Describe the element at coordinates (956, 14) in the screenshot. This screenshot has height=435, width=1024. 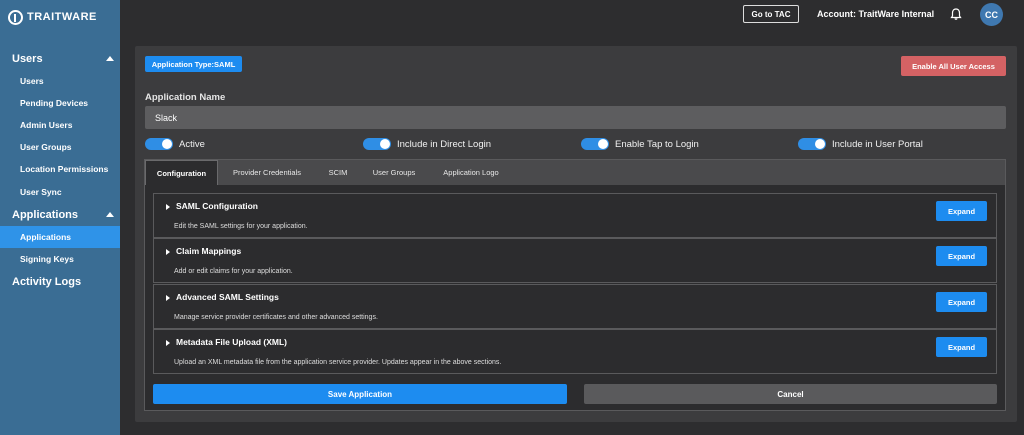
I see `bell-icon` at that location.